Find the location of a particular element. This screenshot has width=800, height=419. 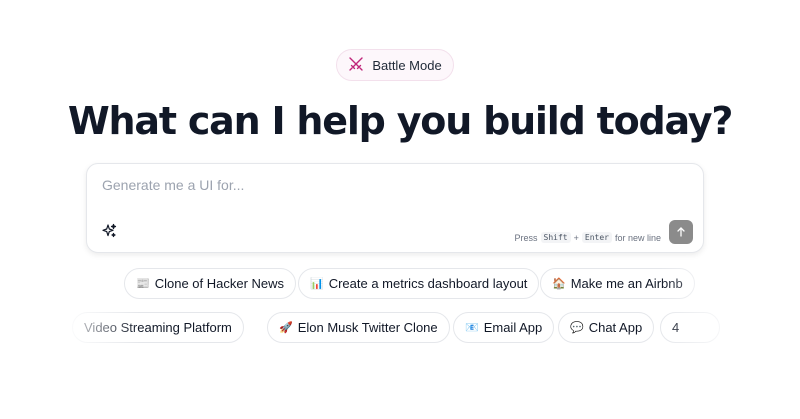

chip-label: Elon Musk Twitter Clone is located at coordinates (367, 327).